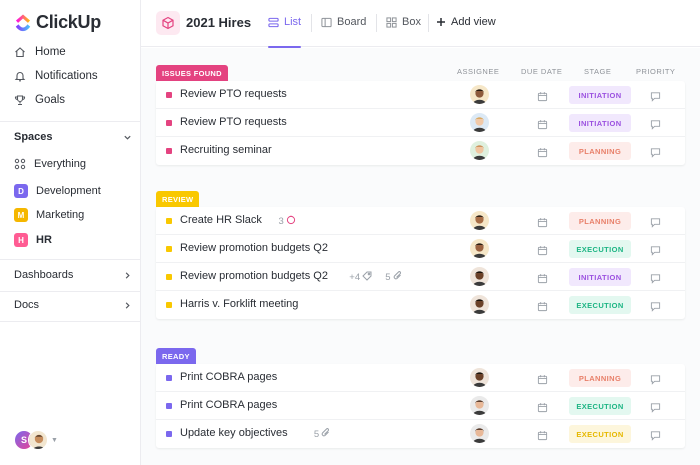 Image resolution: width=700 pixels, height=465 pixels. Describe the element at coordinates (57, 191) in the screenshot. I see `space-development: D Development` at that location.